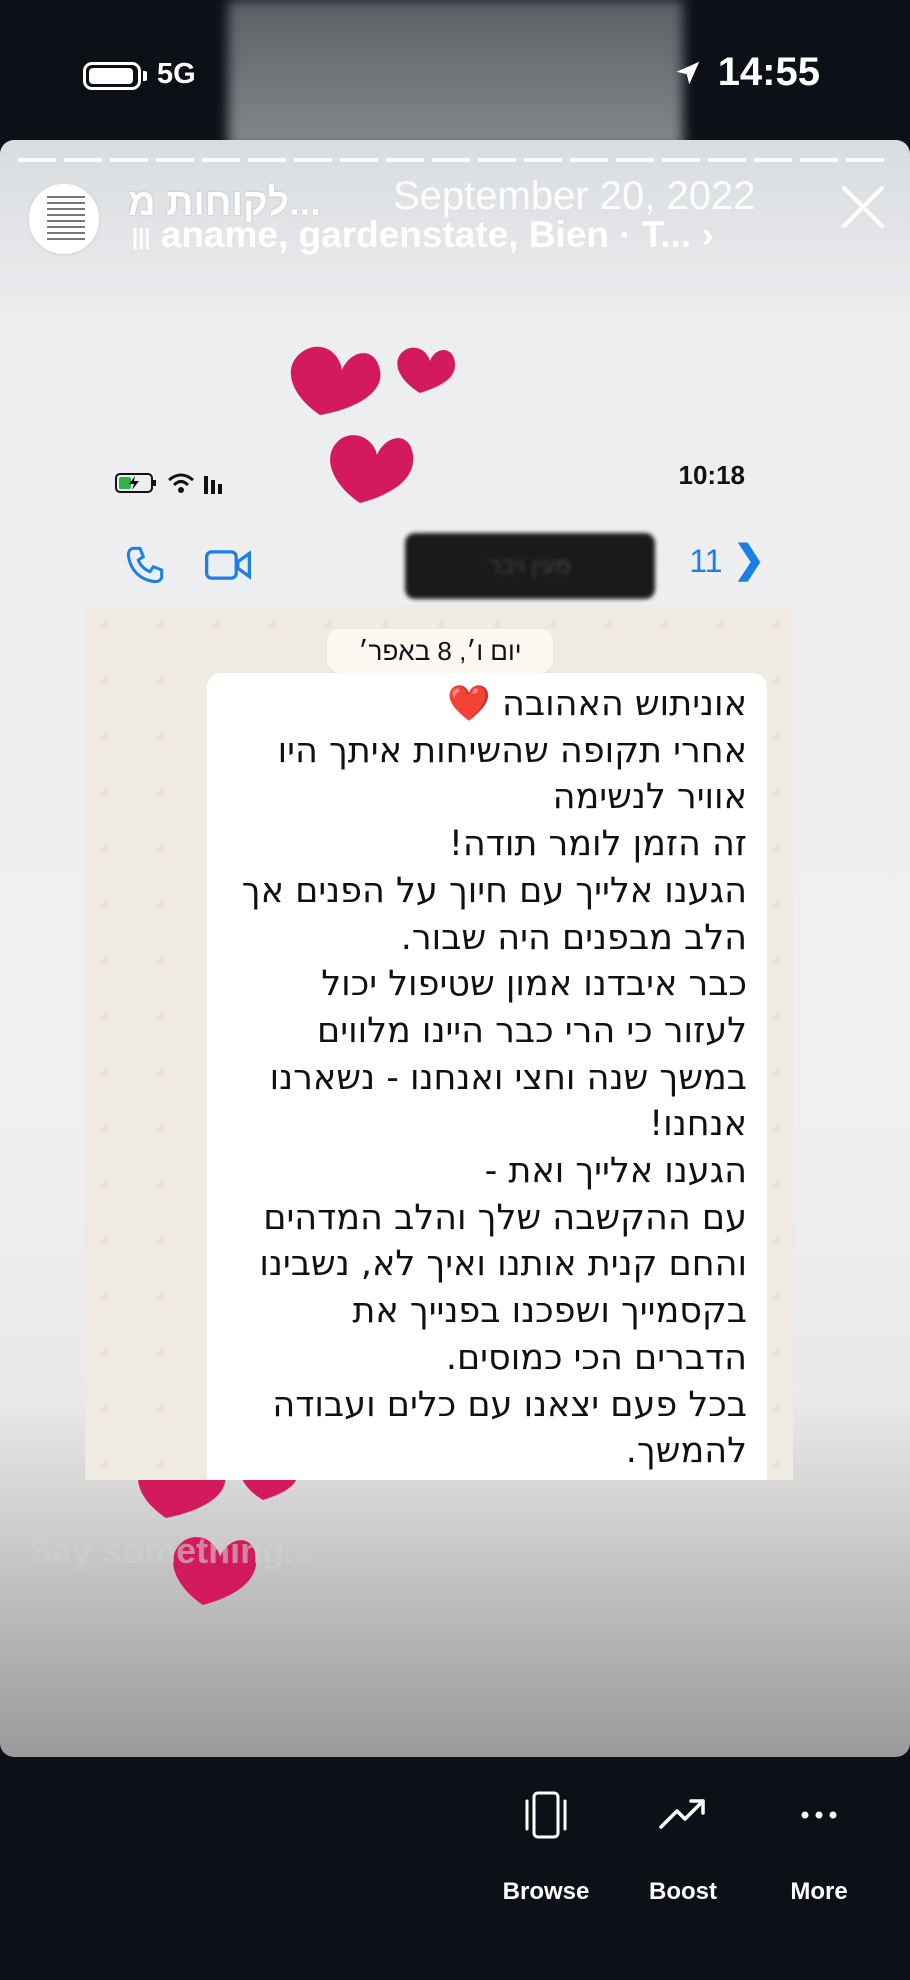  Describe the element at coordinates (863, 207) in the screenshot. I see `close-icon` at that location.